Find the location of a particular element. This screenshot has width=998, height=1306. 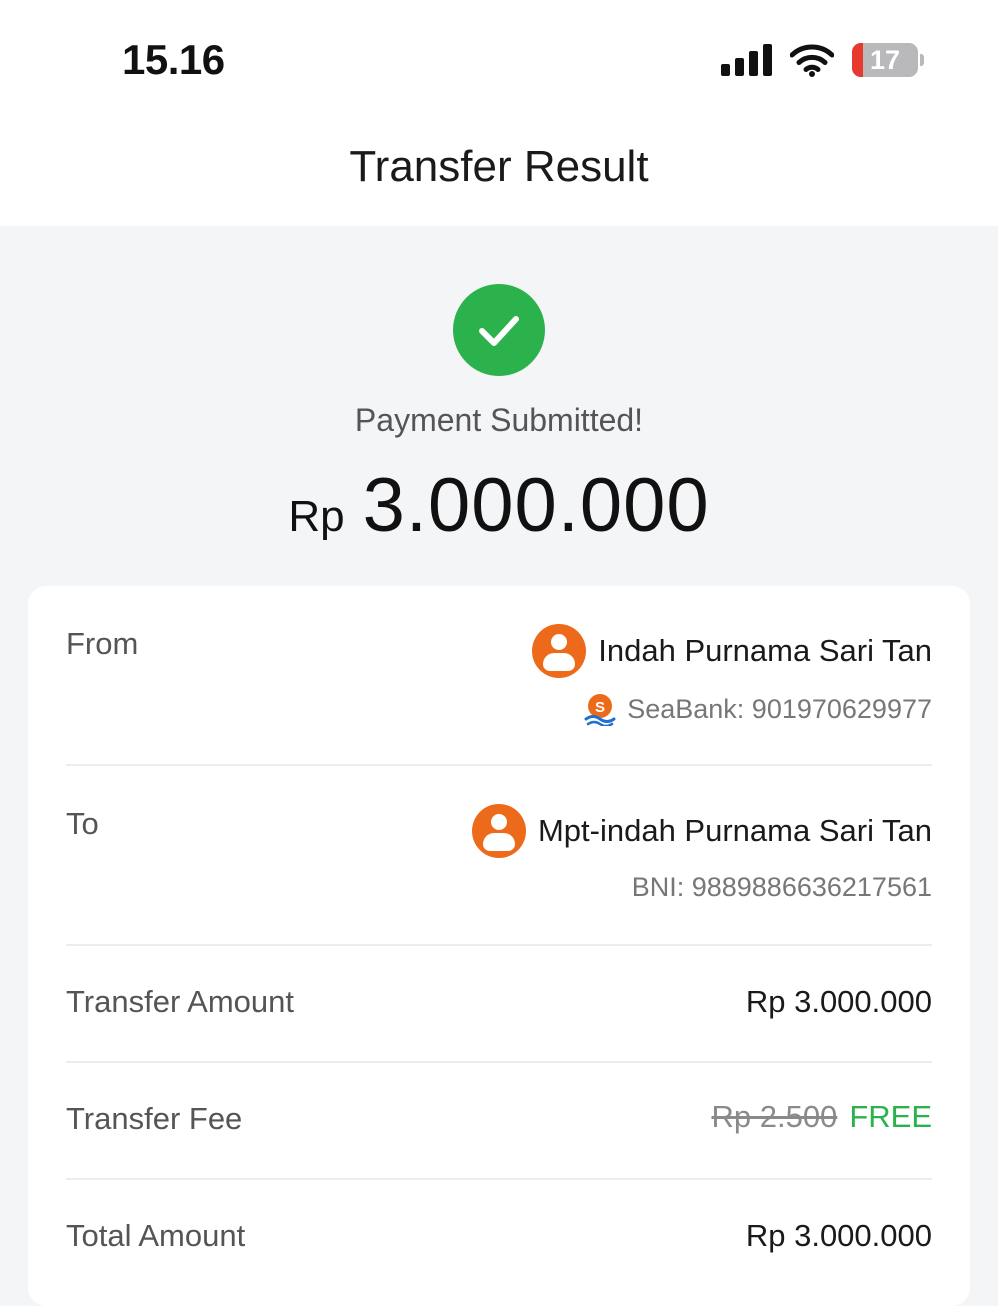

to-account: BNI: 9889886636217561 is located at coordinates (782, 887).